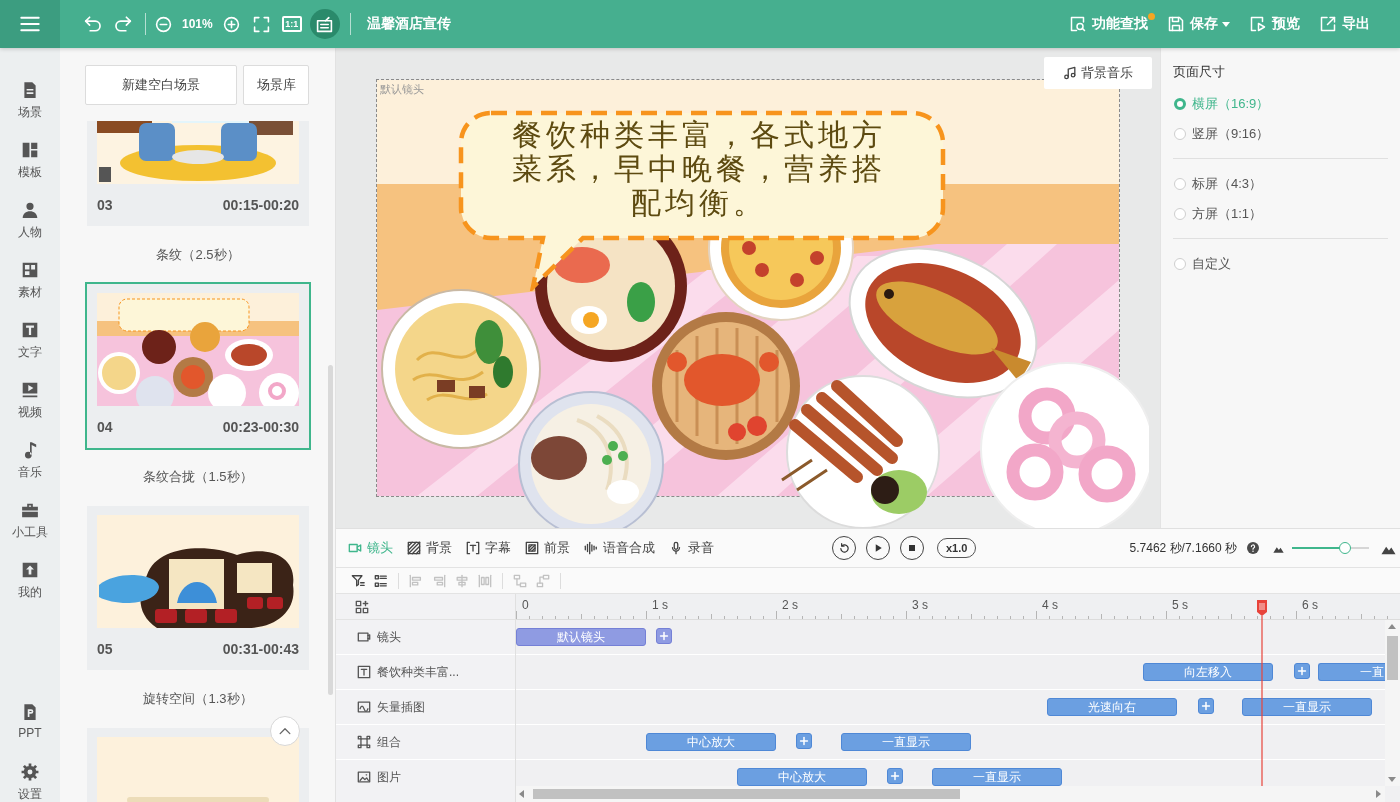  What do you see at coordinates (198, 255) in the screenshot?
I see `transition-label: 条纹（2.5秒）` at bounding box center [198, 255].